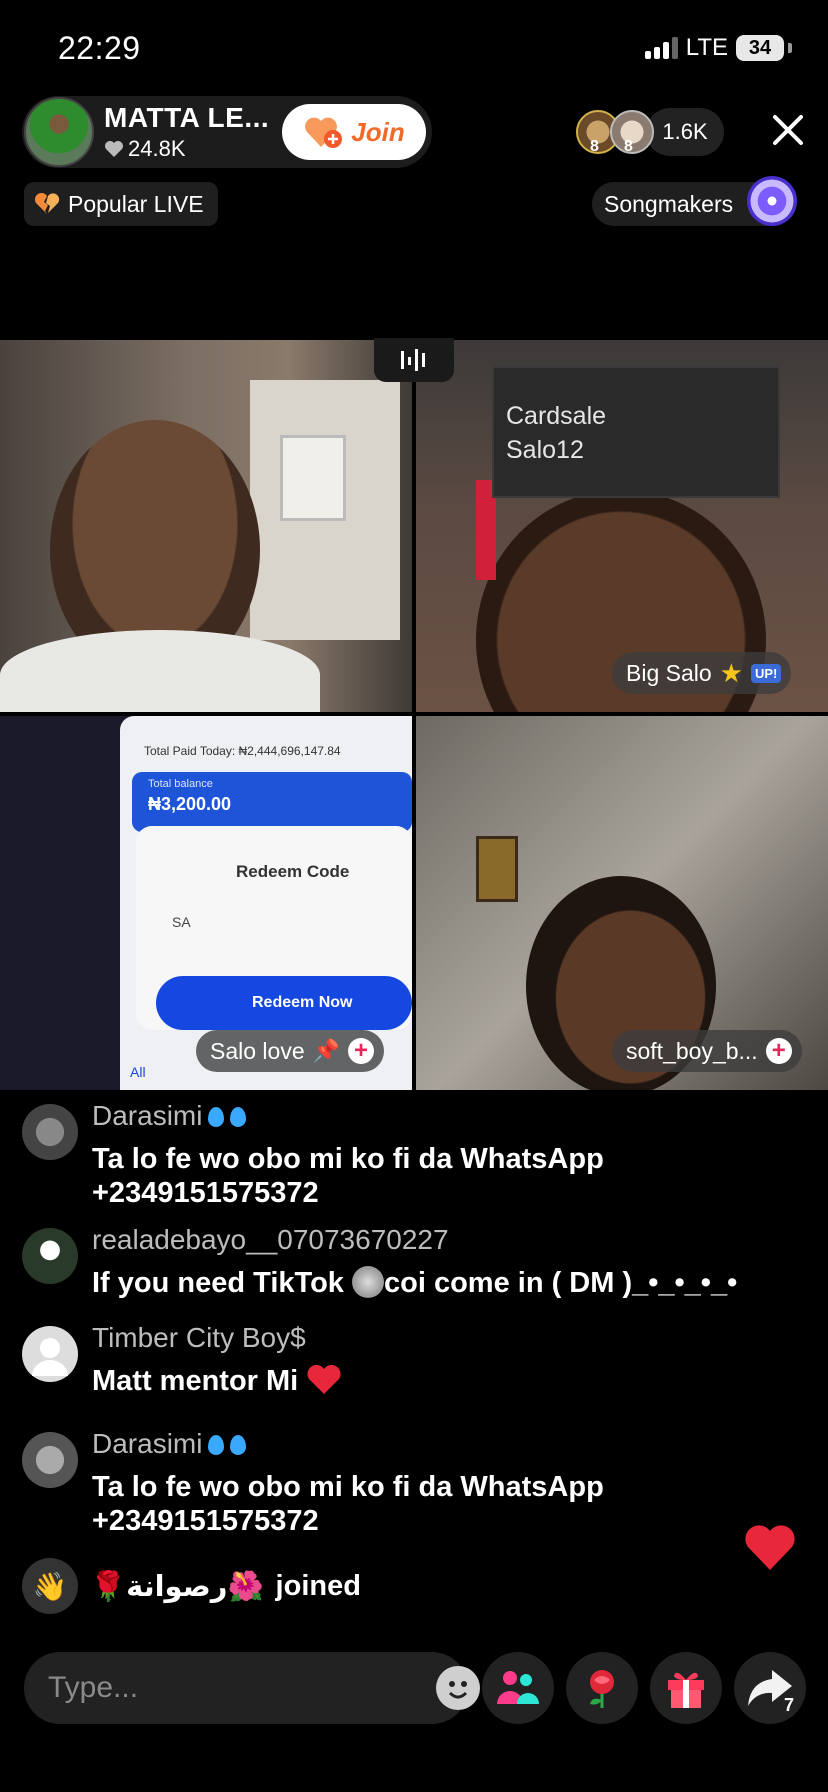 The image size is (828, 1792). I want to click on rose-button, so click(602, 1688).